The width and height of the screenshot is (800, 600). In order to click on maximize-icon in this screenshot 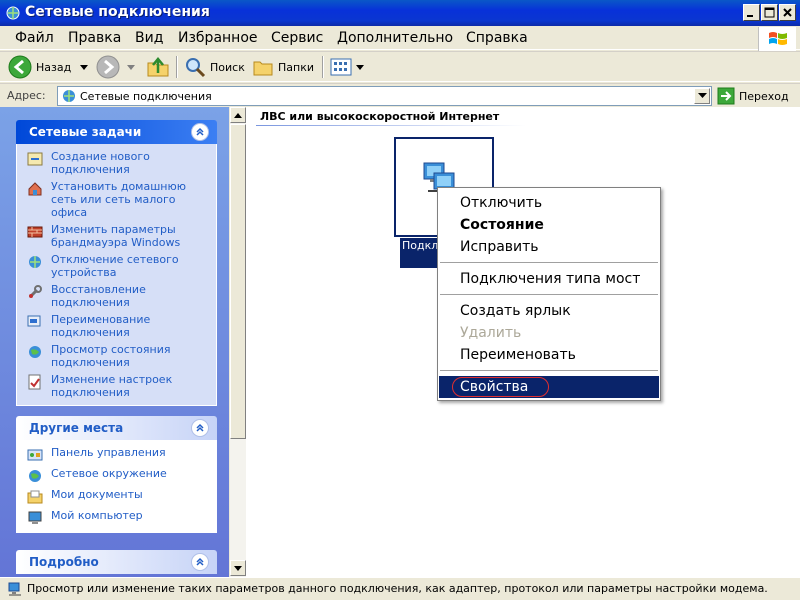, I will do `click(769, 12)`.